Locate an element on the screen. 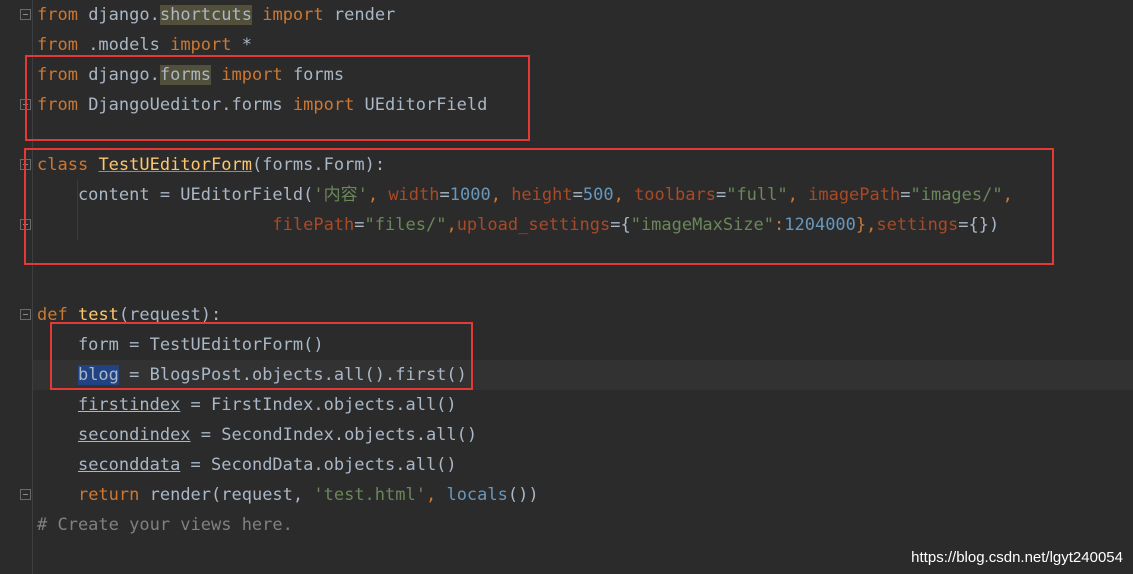 This screenshot has height=574, width=1133. code-line-16: seconddata = SecondData.objects.all() is located at coordinates (267, 465).